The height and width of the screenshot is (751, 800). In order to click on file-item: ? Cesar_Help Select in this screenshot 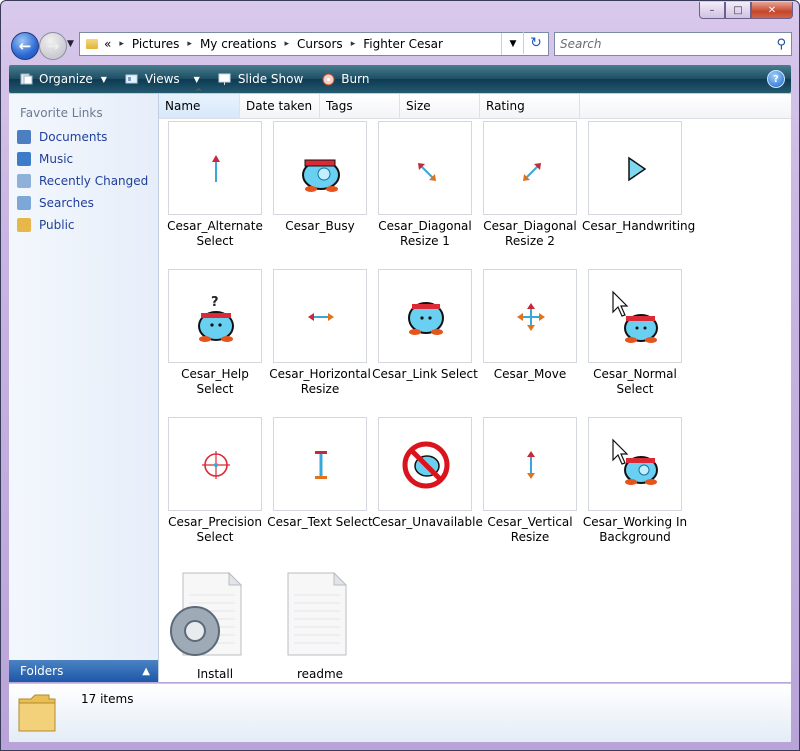, I will do `click(215, 333)`.